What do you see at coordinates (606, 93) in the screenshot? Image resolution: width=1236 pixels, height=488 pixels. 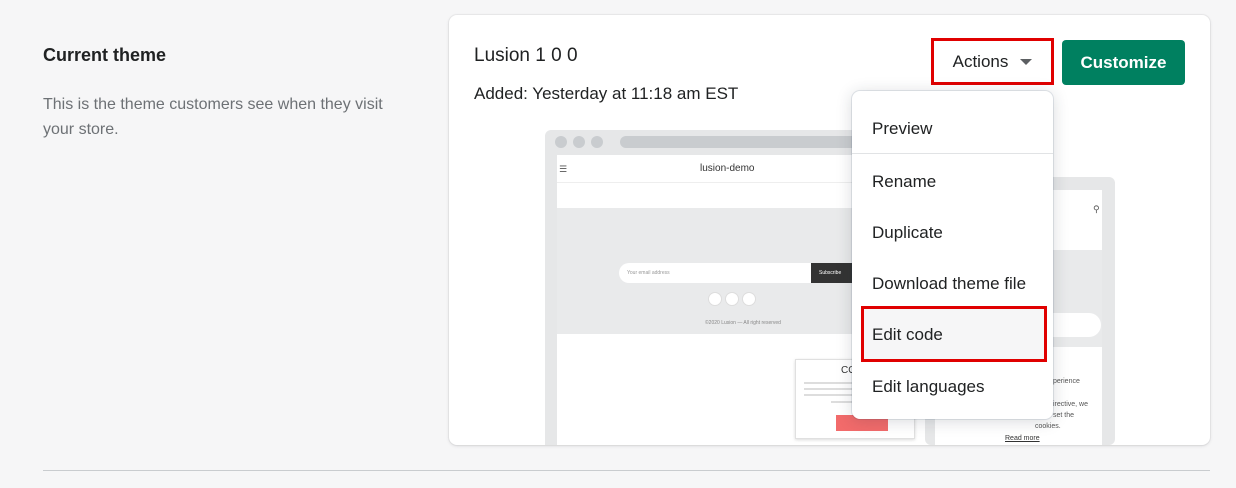 I see `theme-added-date: Added: Yesterday at 11:18 am EST` at bounding box center [606, 93].